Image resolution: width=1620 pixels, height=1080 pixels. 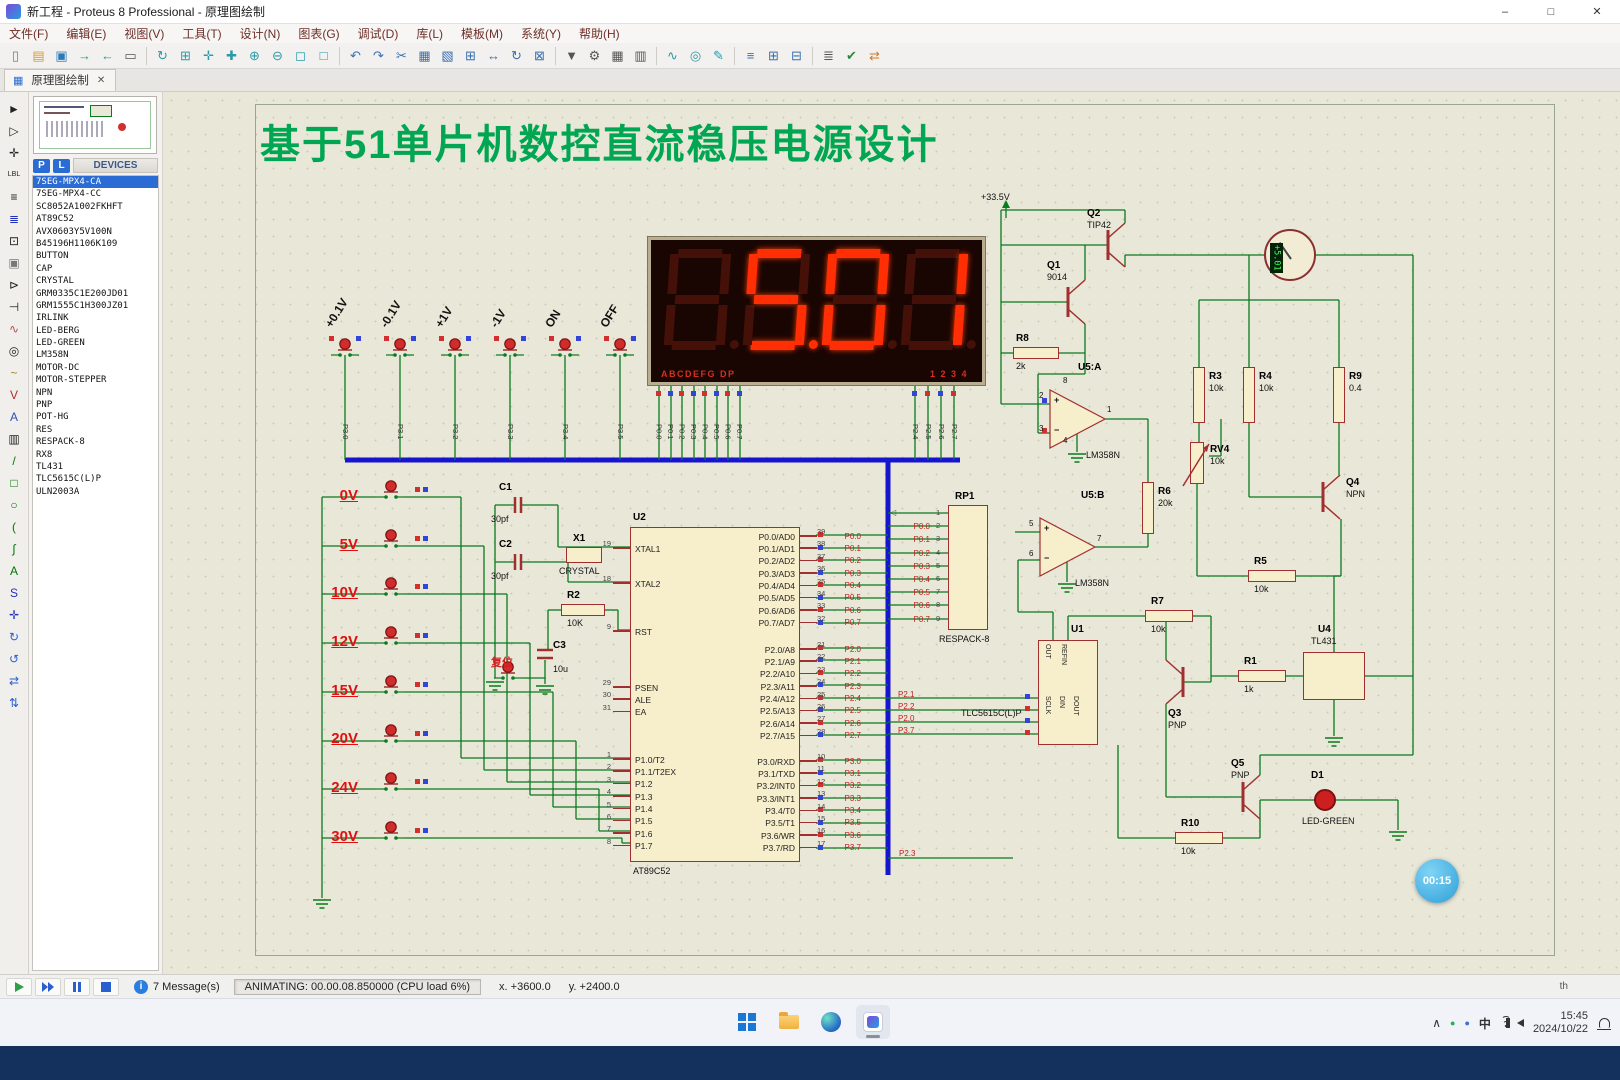 What do you see at coordinates (828, 55) in the screenshot?
I see `bill-of-materials-icon: ≣` at bounding box center [828, 55].